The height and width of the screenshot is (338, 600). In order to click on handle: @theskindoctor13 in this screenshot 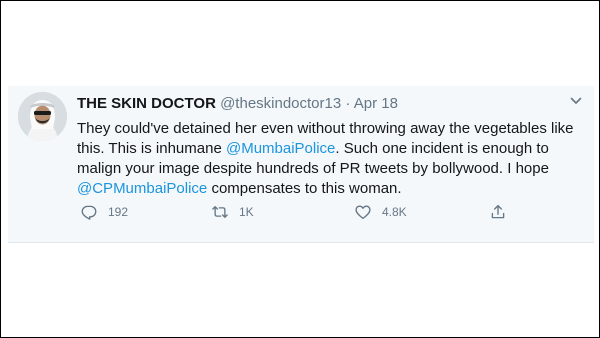, I will do `click(280, 103)`.